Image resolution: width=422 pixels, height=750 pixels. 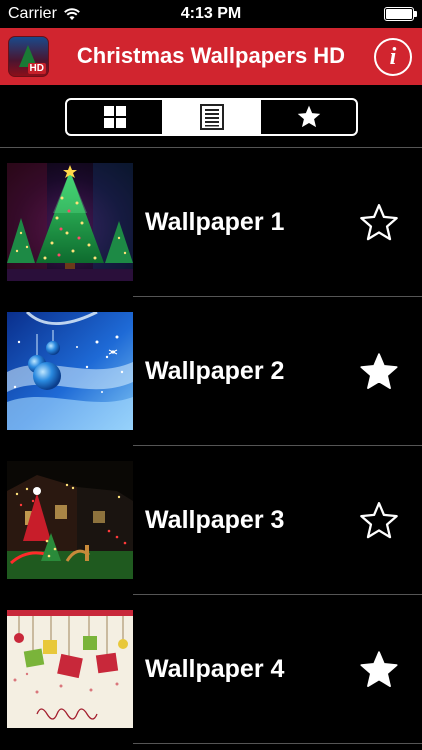 I want to click on tab-favorites, so click(x=307, y=117).